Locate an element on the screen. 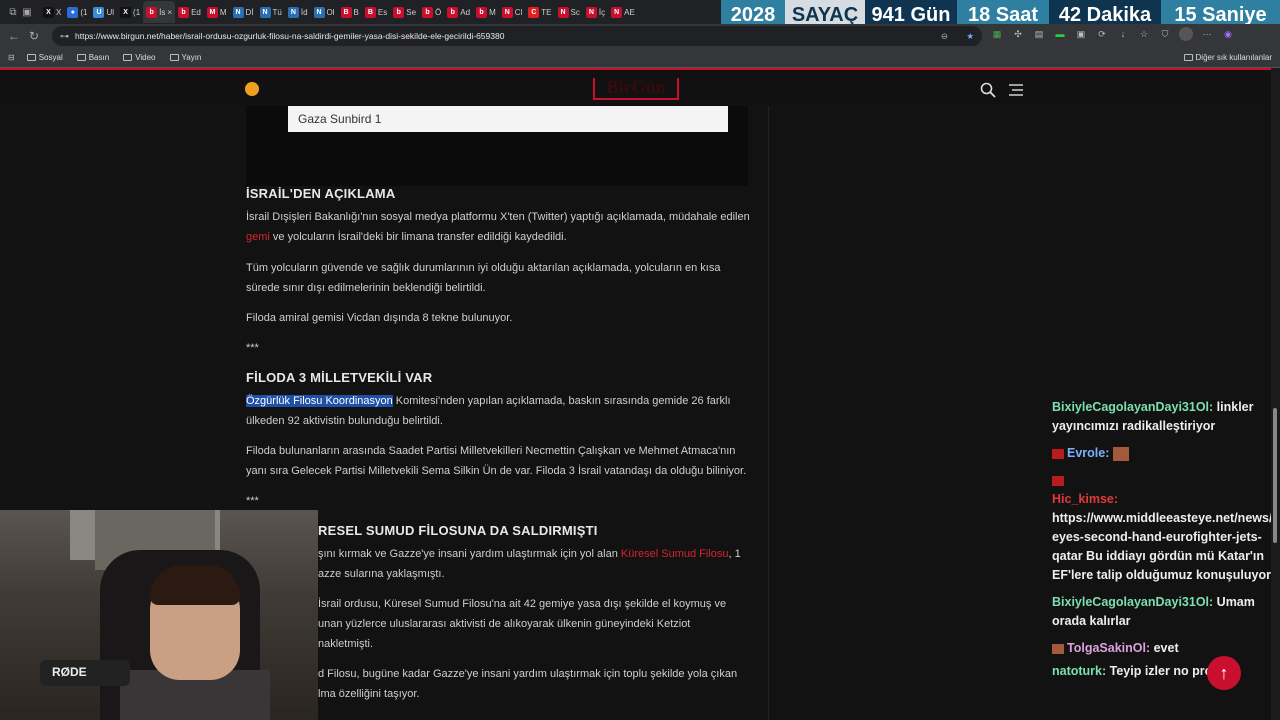 The image size is (1280, 720). browser-tab: N İd is located at coordinates (298, 12).